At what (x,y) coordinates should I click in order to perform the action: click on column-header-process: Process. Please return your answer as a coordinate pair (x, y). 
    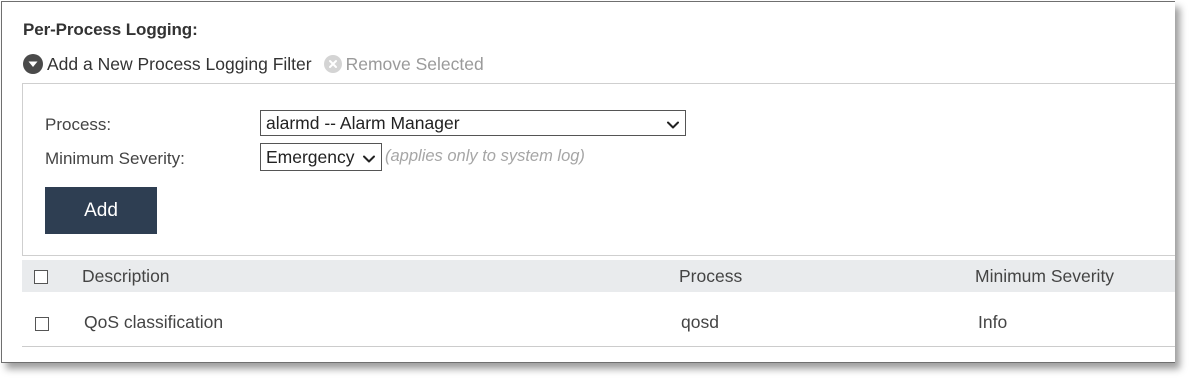
    Looking at the image, I should click on (710, 276).